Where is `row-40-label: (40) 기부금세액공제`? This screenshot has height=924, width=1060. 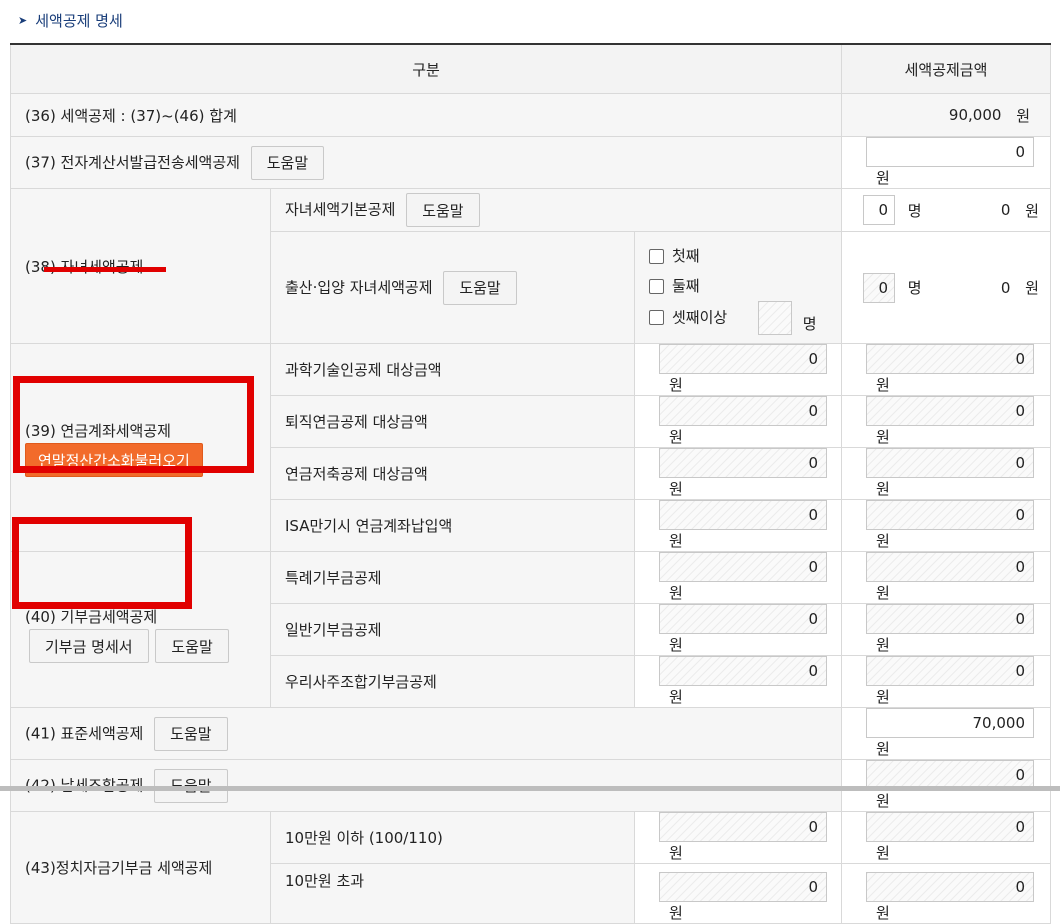 row-40-label: (40) 기부금세액공제 is located at coordinates (91, 617).